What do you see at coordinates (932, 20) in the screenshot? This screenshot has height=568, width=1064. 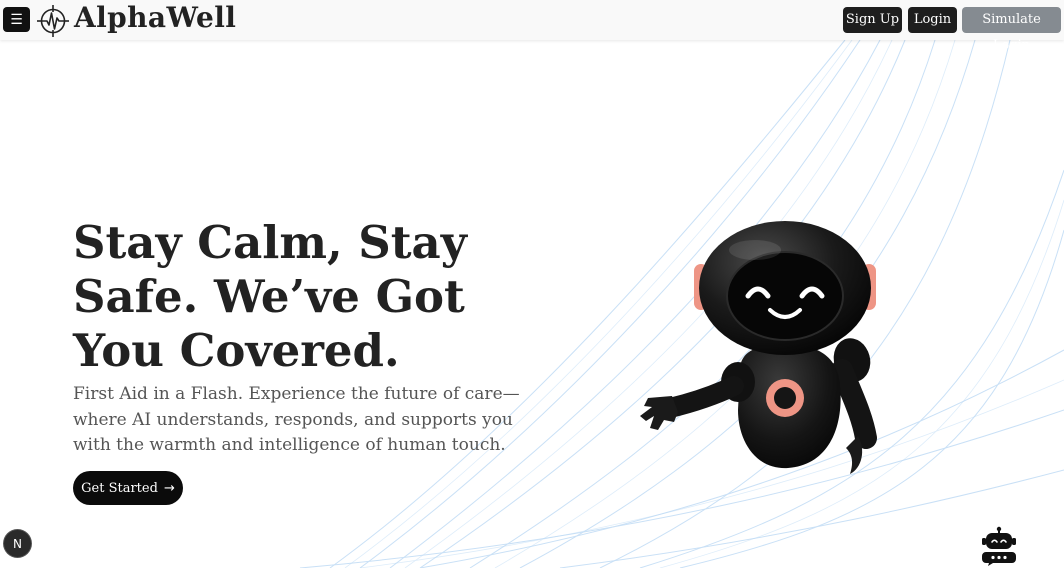 I see `login-button: Login` at bounding box center [932, 20].